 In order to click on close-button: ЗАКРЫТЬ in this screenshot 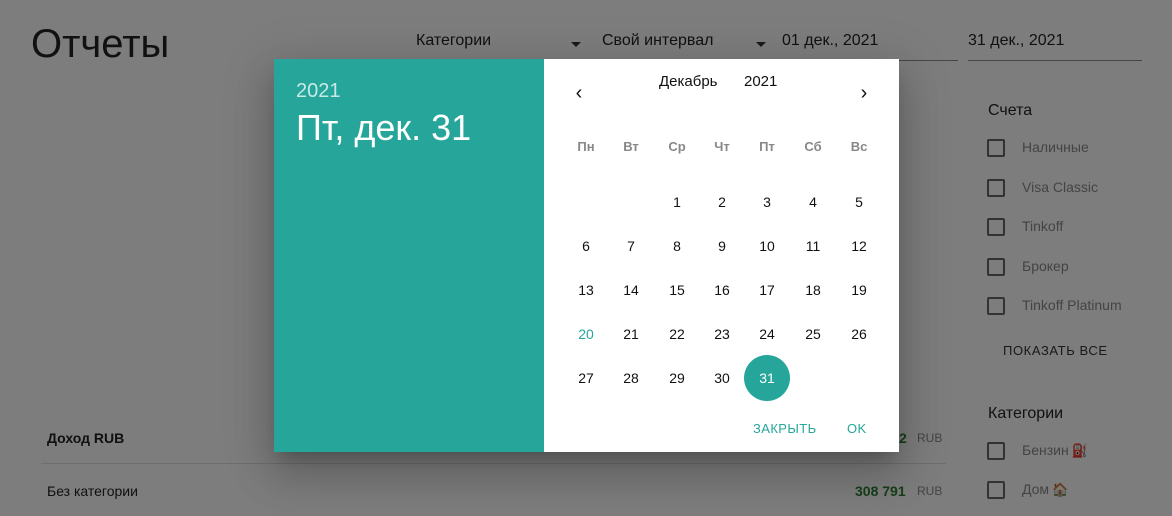, I will do `click(785, 428)`.